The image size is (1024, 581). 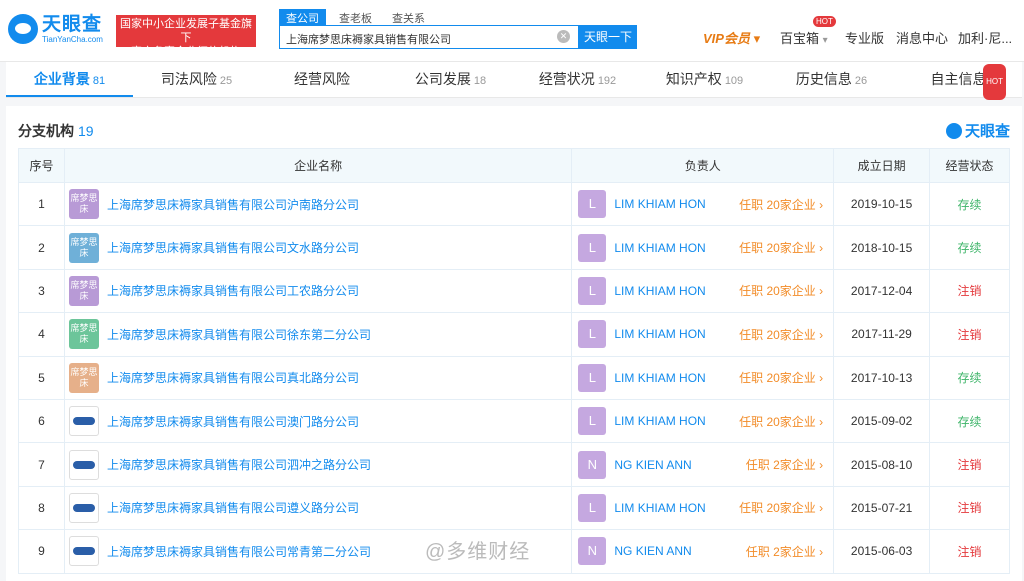 I want to click on tab-intellectual-property: 知识产权 109, so click(x=704, y=79).